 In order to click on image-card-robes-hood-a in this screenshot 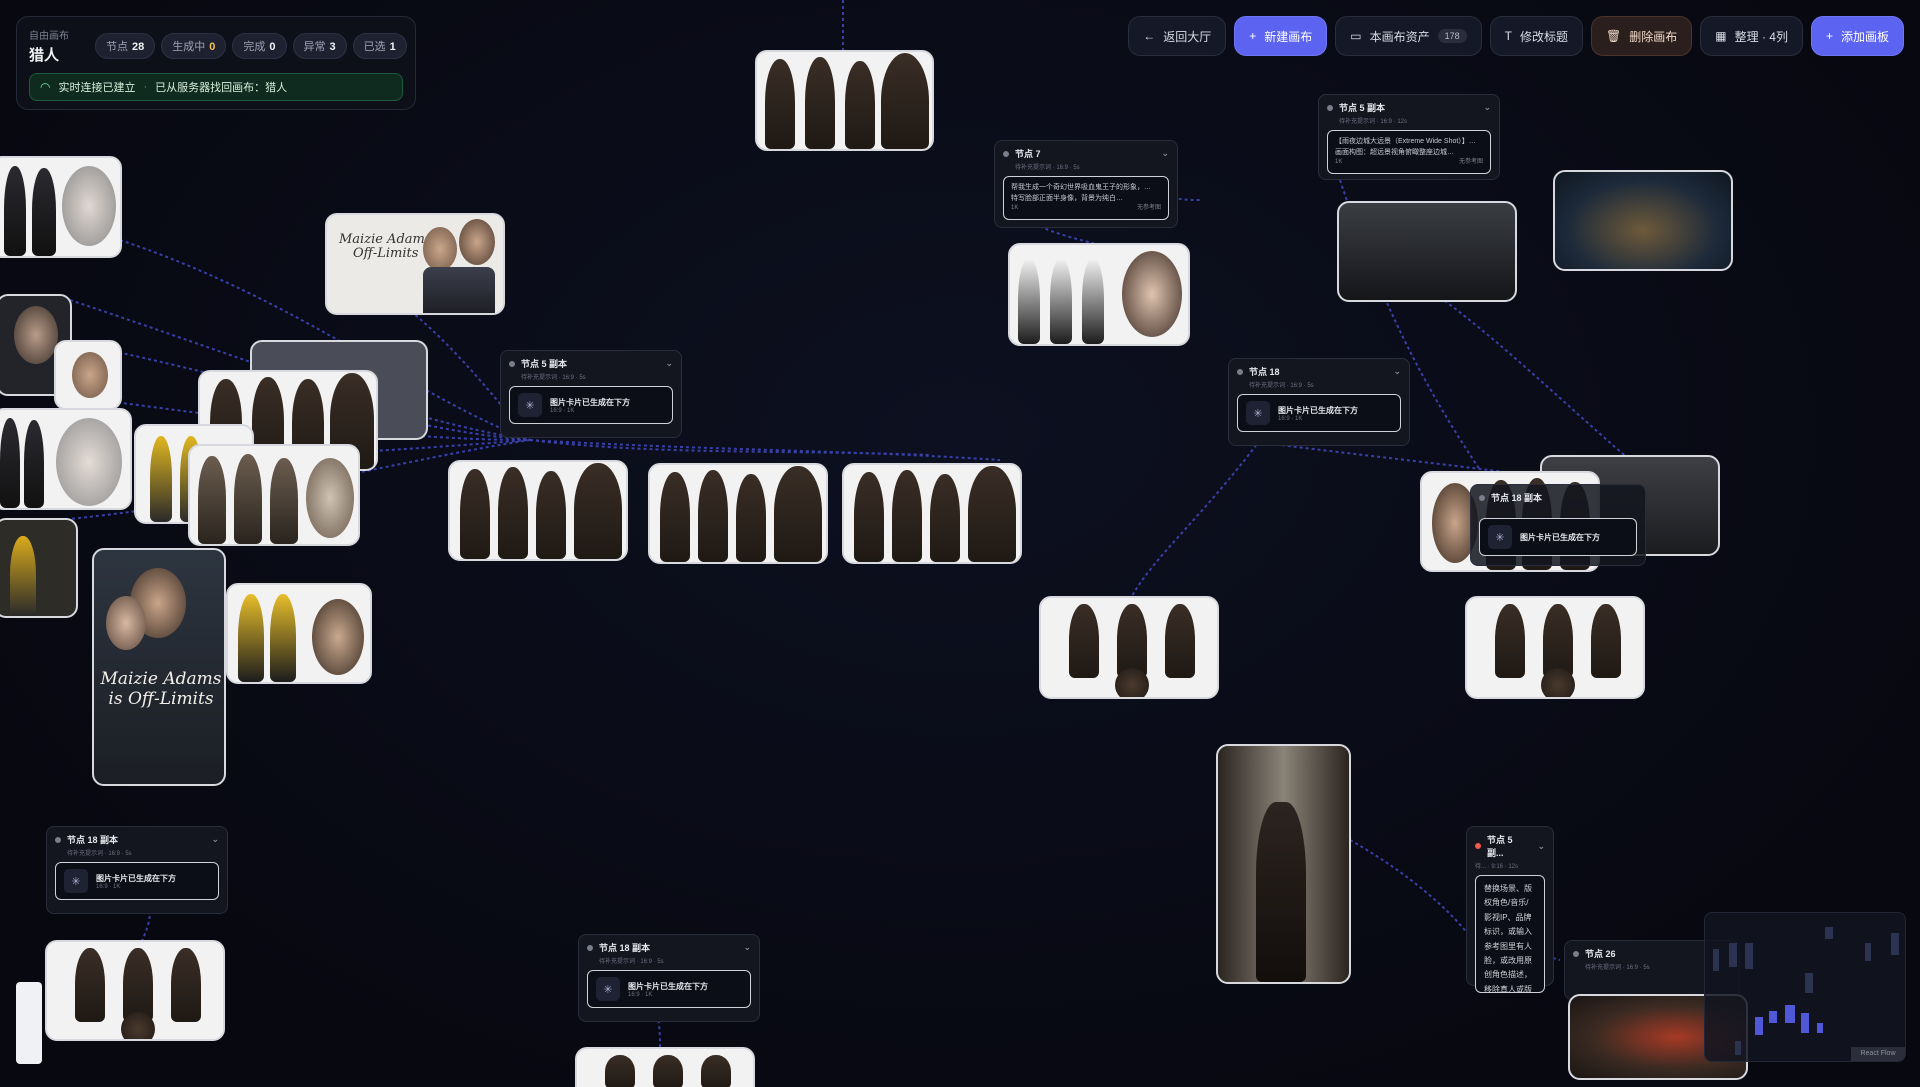, I will do `click(1129, 647)`.